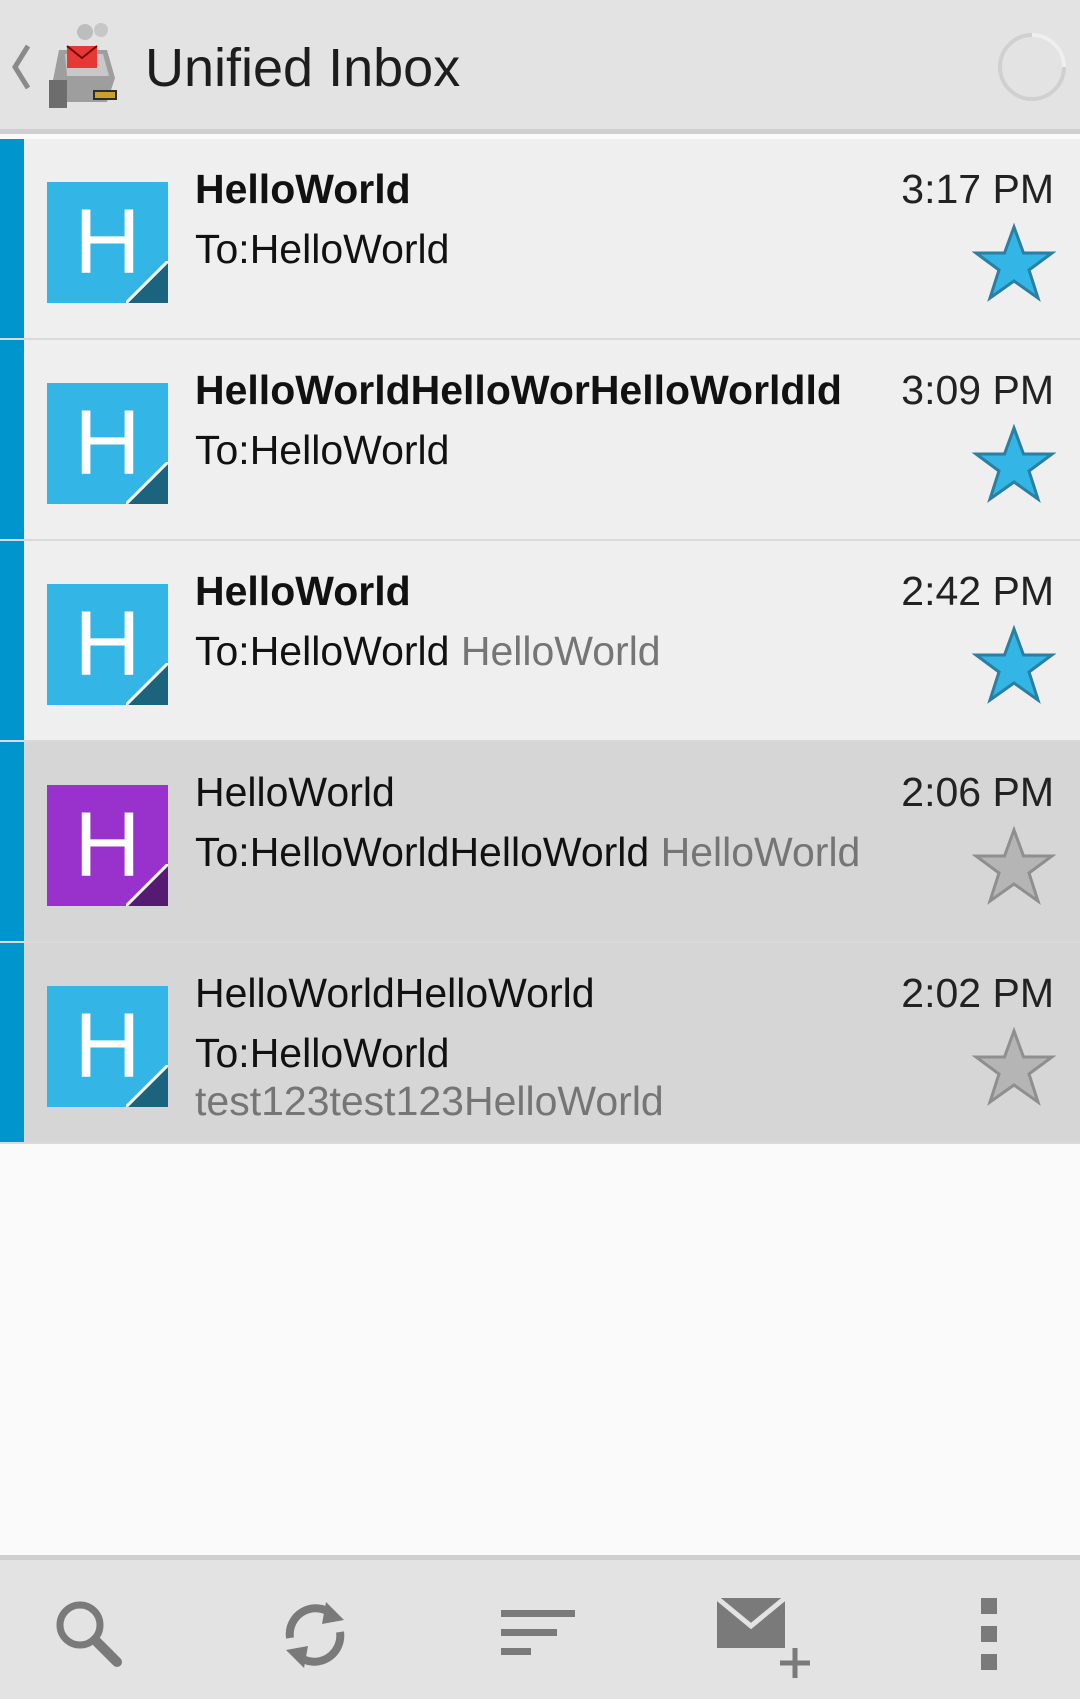 This screenshot has width=1080, height=1699. What do you see at coordinates (518, 390) in the screenshot?
I see `sender-name: HelloWorldHelloWorHelloWorldld` at bounding box center [518, 390].